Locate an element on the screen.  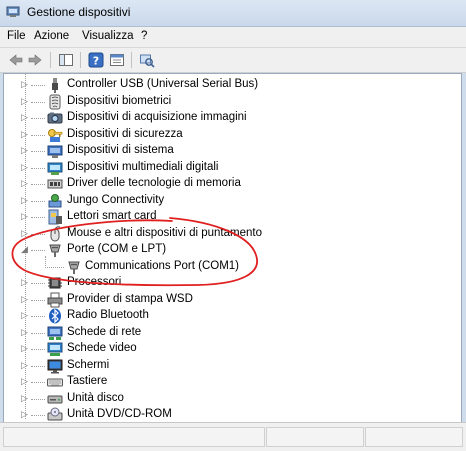
disk-drive-icon is located at coordinates (55, 399).